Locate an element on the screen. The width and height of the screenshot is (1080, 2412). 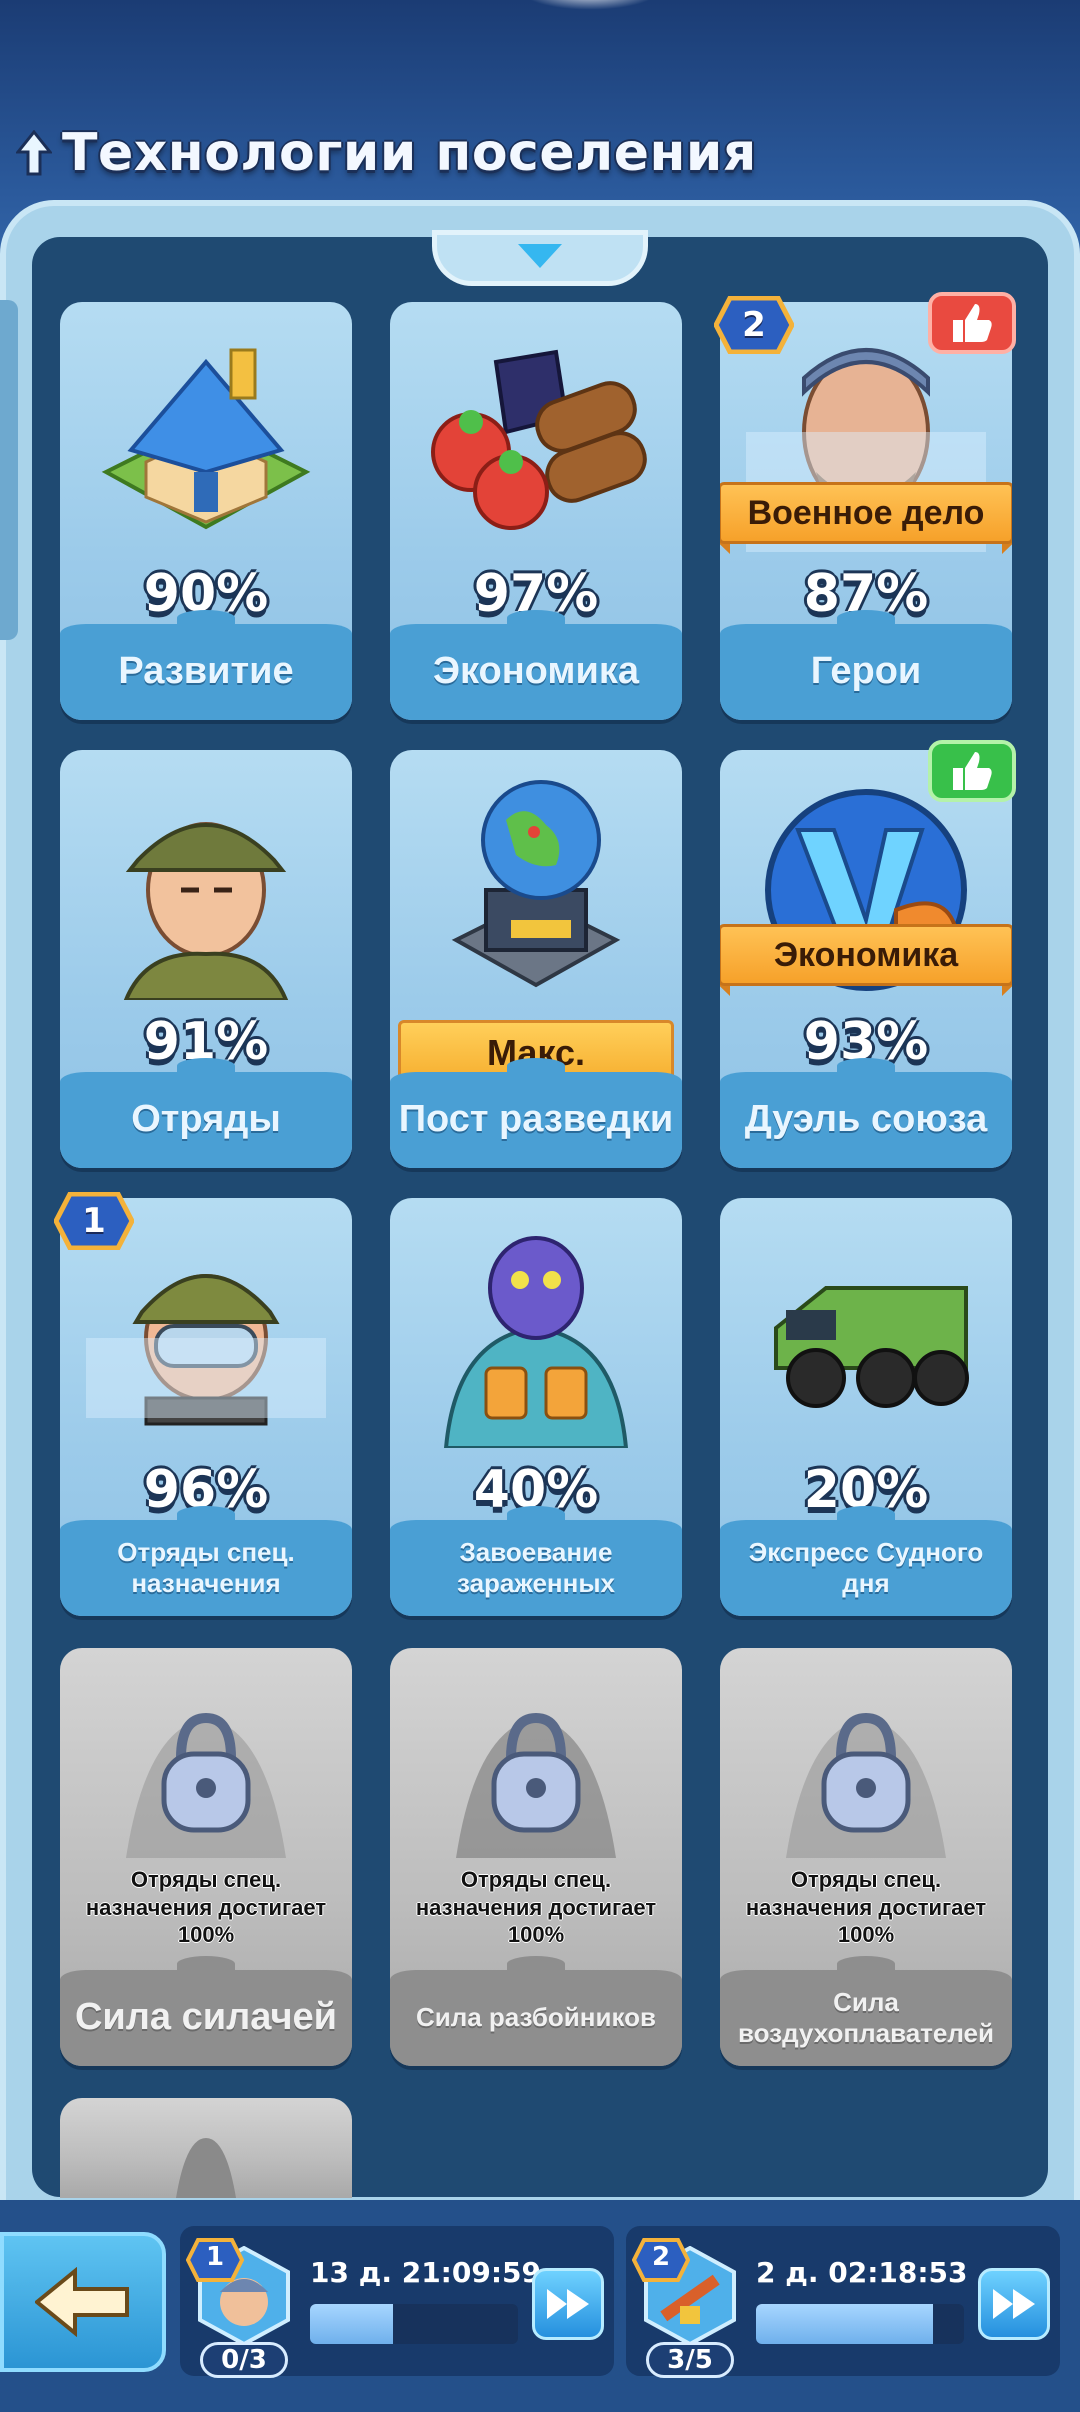
page-header: Технологии поселения is located at coordinates (385, 153).